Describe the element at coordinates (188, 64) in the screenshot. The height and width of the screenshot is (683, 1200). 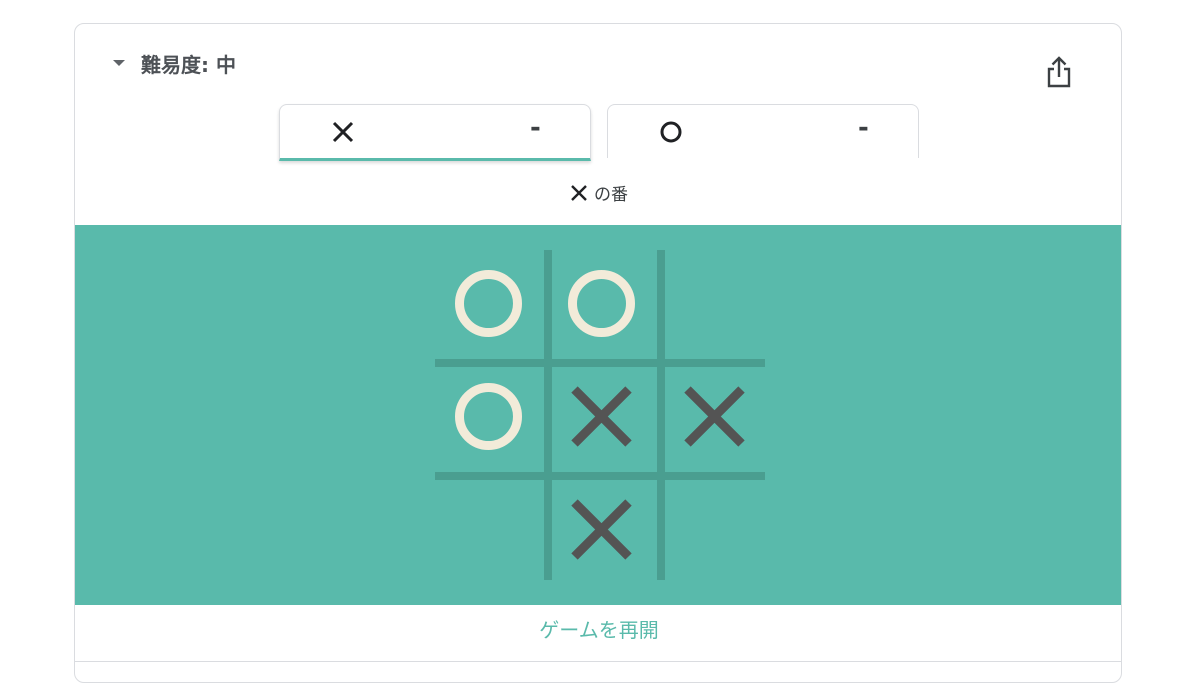
I see `difficulty-label: 難易度: 中` at that location.